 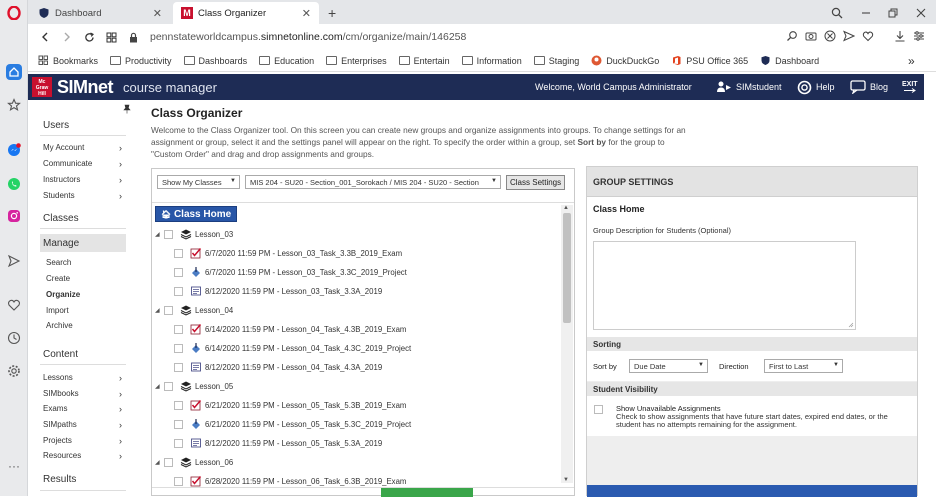 What do you see at coordinates (868, 36) in the screenshot?
I see `heart-outline-icon` at bounding box center [868, 36].